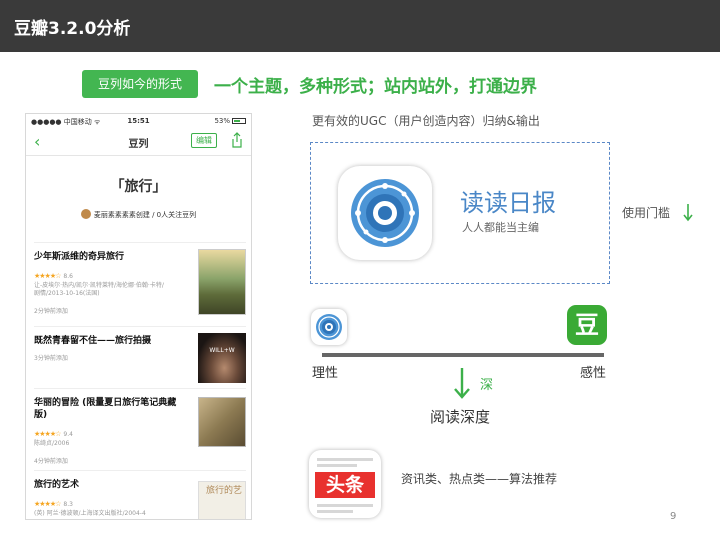  What do you see at coordinates (587, 325) in the screenshot?
I see `douban-app-icon: 豆` at bounding box center [587, 325].